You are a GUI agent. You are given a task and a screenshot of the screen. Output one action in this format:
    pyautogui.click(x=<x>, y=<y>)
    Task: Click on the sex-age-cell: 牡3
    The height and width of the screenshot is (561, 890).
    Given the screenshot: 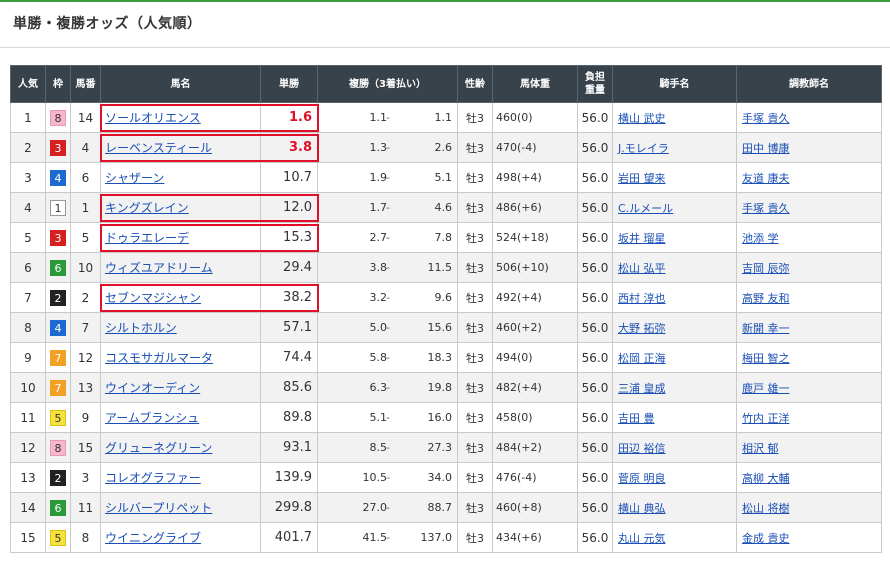 What is the action you would take?
    pyautogui.click(x=475, y=237)
    